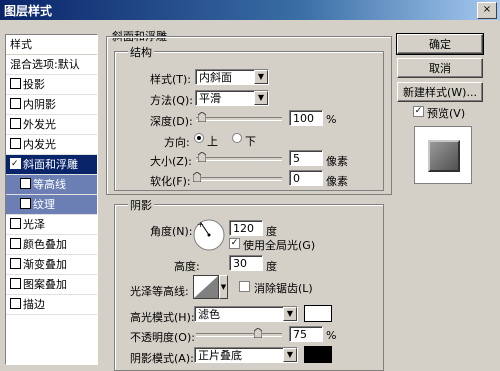 The width and height of the screenshot is (500, 371). I want to click on technique-label: 方法(Q):, so click(171, 100).